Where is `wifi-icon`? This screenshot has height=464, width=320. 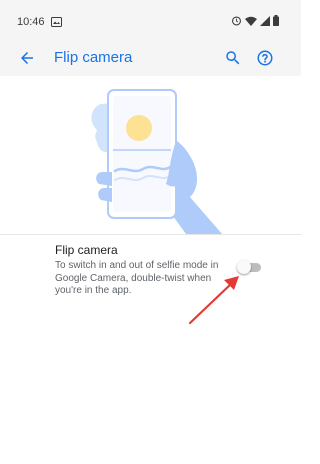
wifi-icon is located at coordinates (251, 22).